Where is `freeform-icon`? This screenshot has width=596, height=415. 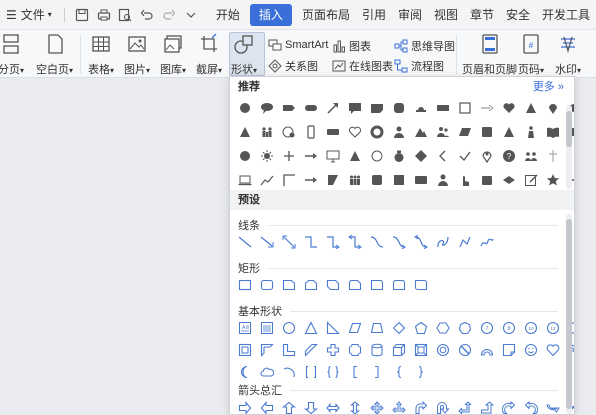 freeform-icon is located at coordinates (465, 242).